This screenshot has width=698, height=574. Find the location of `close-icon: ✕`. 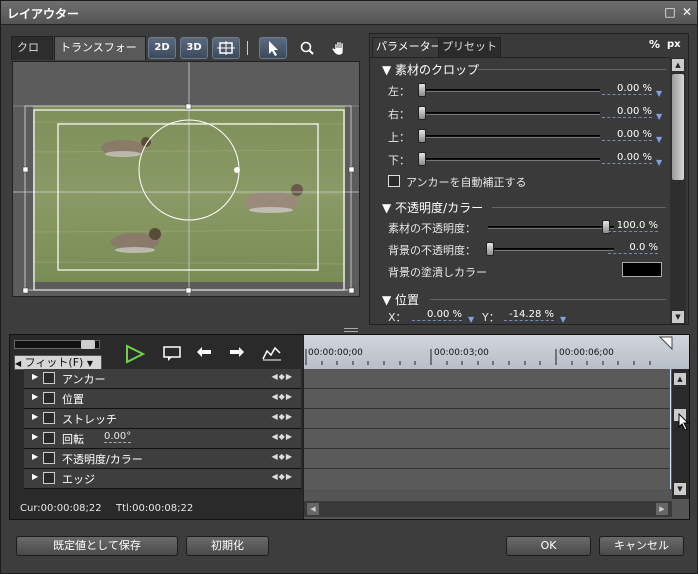

close-icon: ✕ is located at coordinates (687, 13).